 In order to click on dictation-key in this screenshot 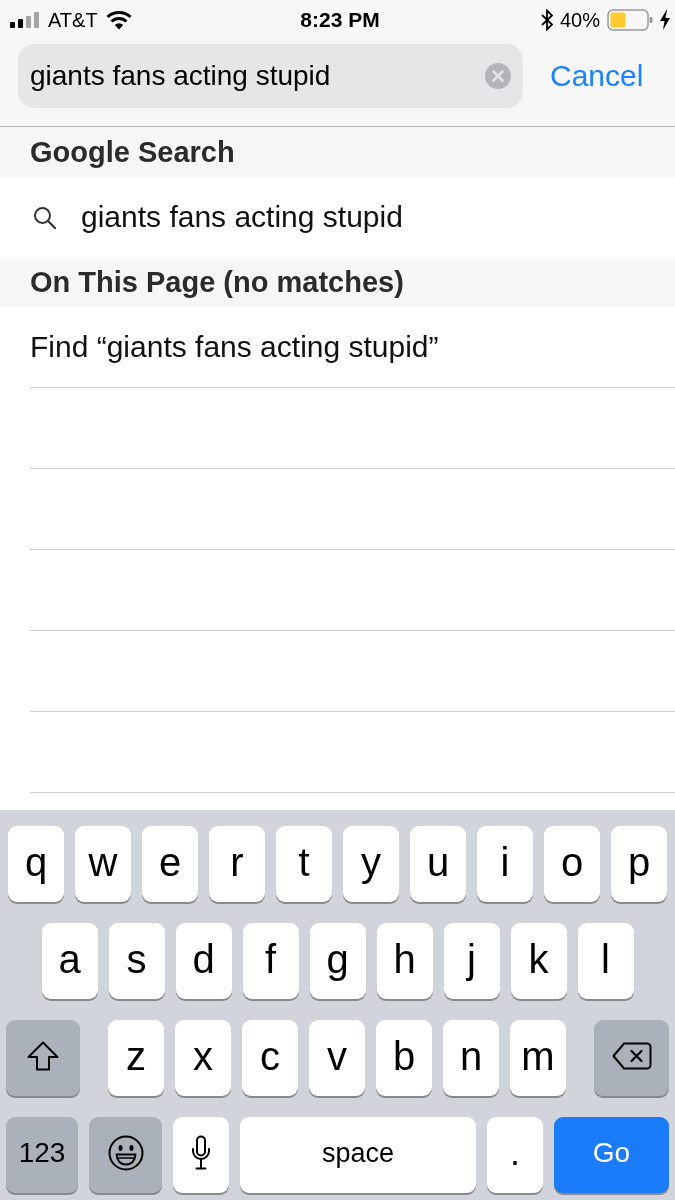, I will do `click(201, 1155)`.